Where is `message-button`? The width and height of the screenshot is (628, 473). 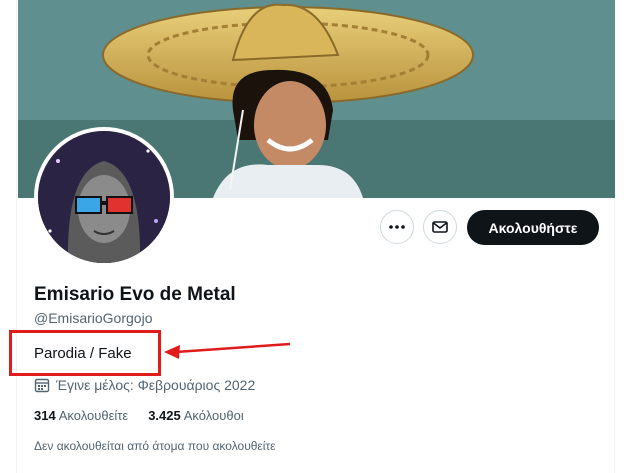
message-button is located at coordinates (440, 227).